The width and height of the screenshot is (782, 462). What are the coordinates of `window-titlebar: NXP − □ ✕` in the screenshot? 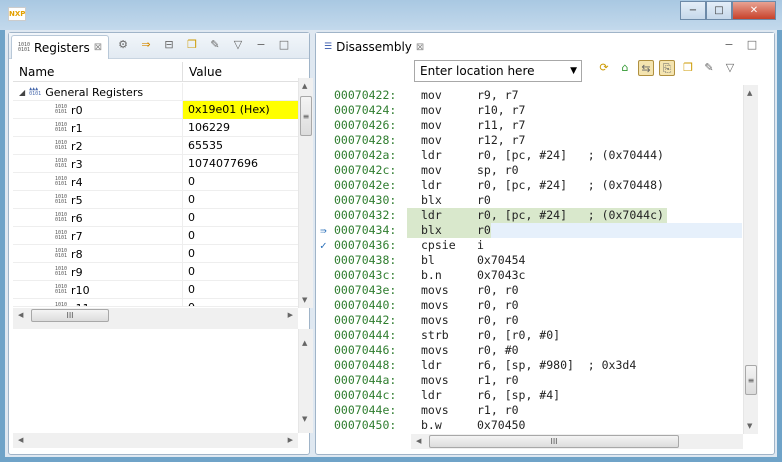 It's located at (391, 15).